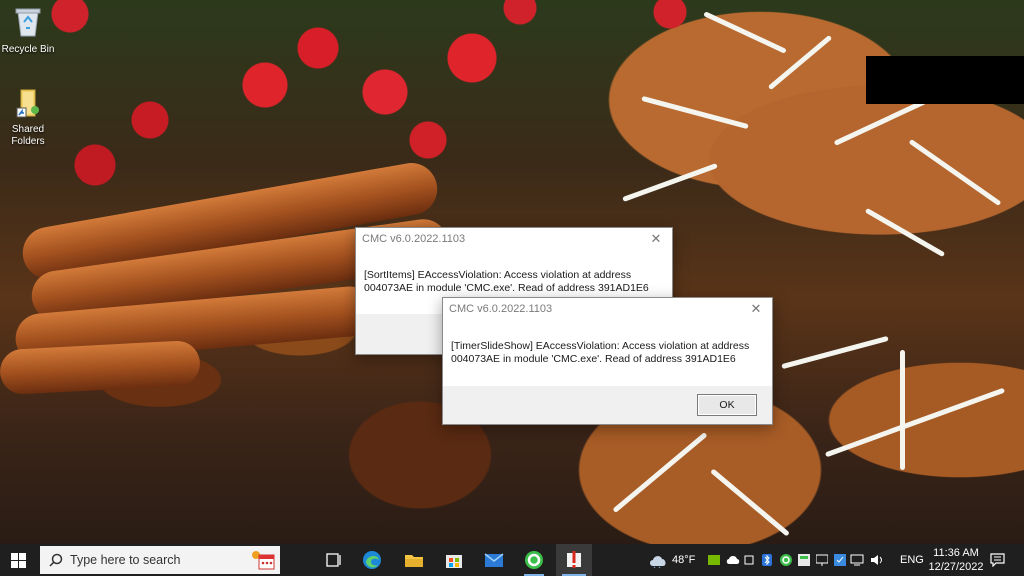 The width and height of the screenshot is (1024, 576). I want to click on mail-icon, so click(494, 560).